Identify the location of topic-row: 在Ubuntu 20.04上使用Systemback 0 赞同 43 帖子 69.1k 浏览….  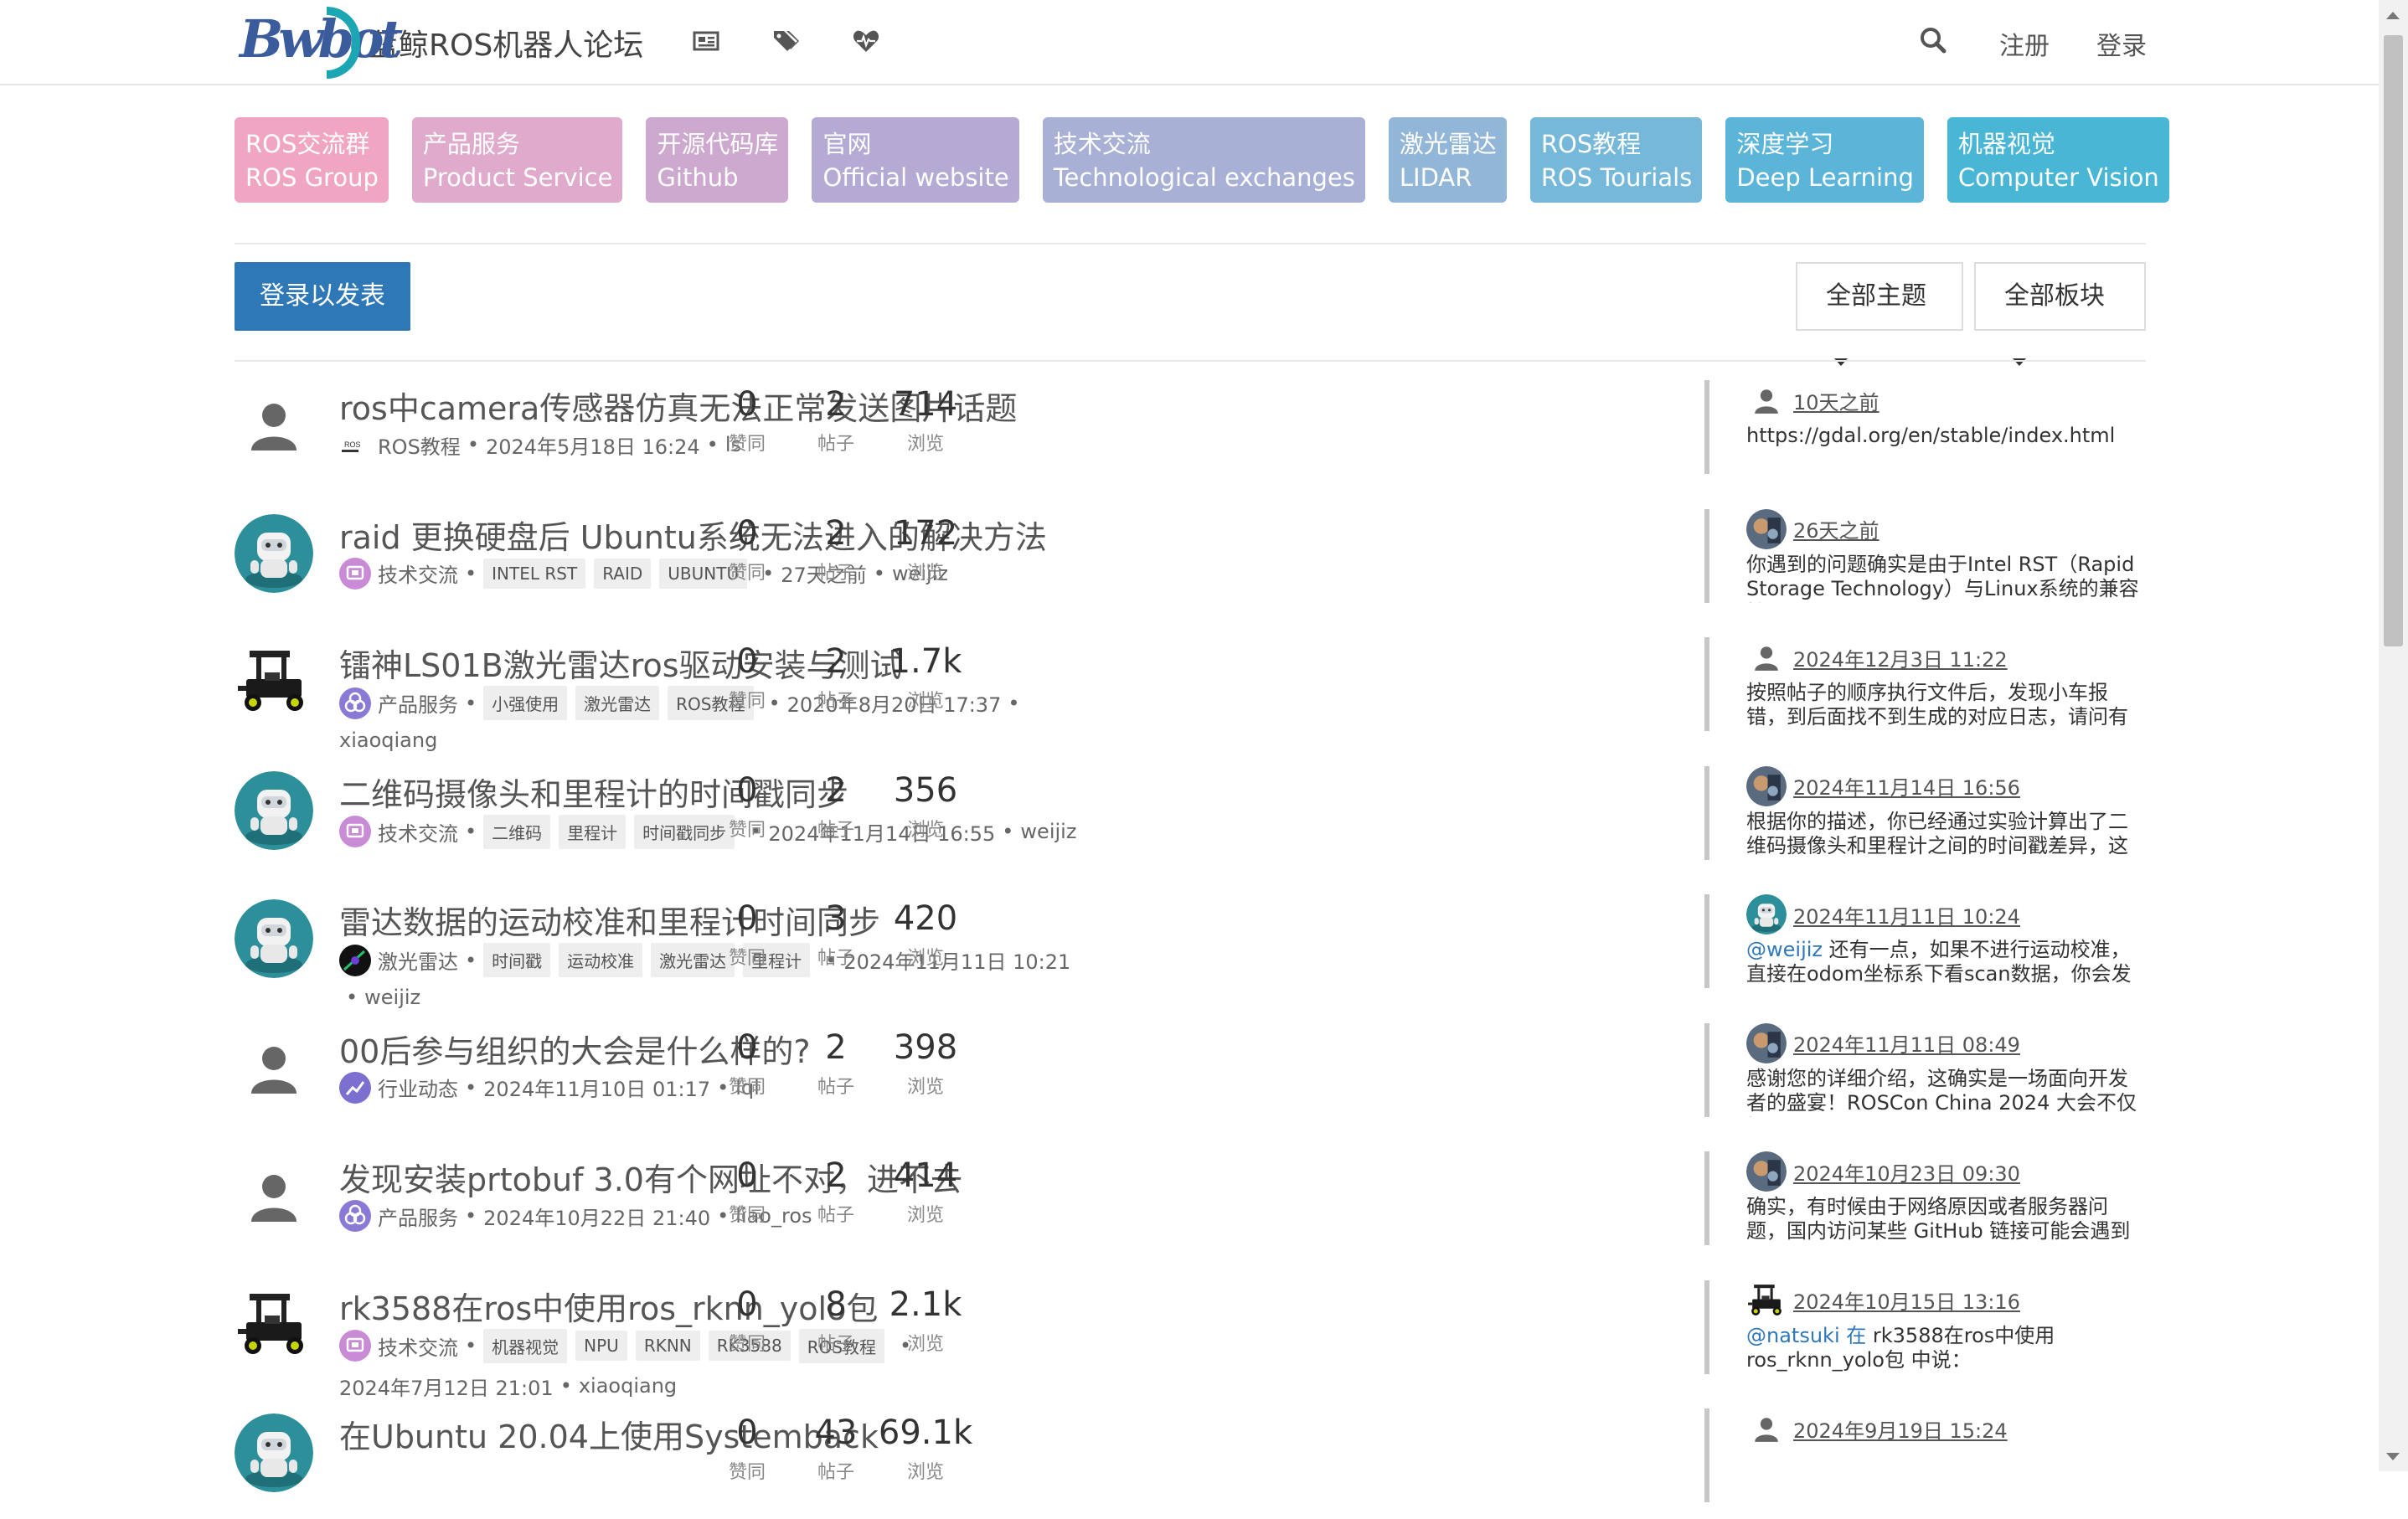
(1190, 1454).